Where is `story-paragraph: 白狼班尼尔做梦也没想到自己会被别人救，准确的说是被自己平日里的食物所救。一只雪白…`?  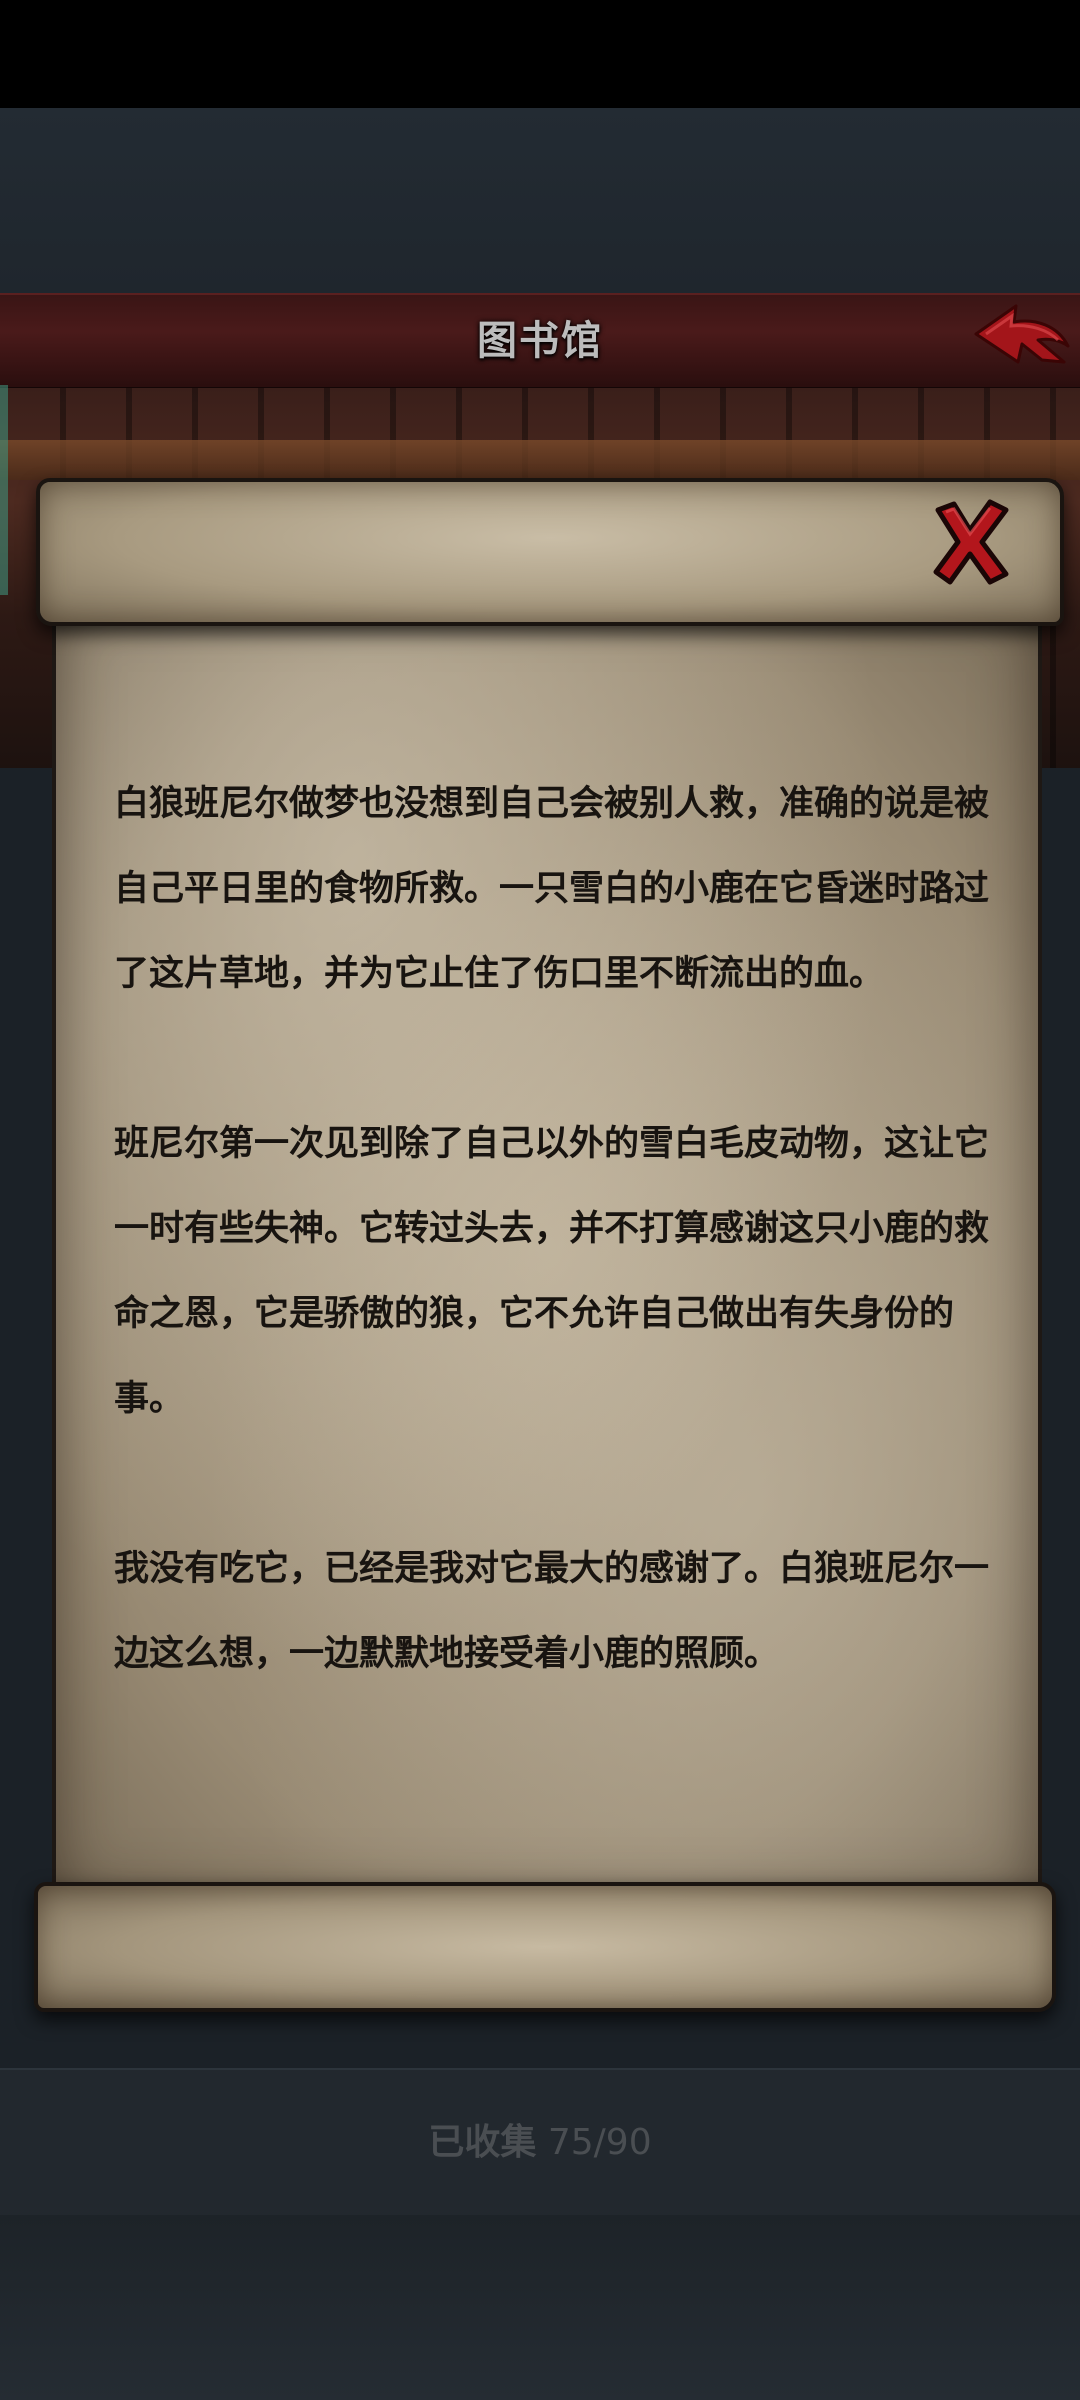
story-paragraph: 白狼班尼尔做梦也没想到自己会被别人救，准确的说是被自己平日里的食物所救。一只雪白… is located at coordinates (552, 889).